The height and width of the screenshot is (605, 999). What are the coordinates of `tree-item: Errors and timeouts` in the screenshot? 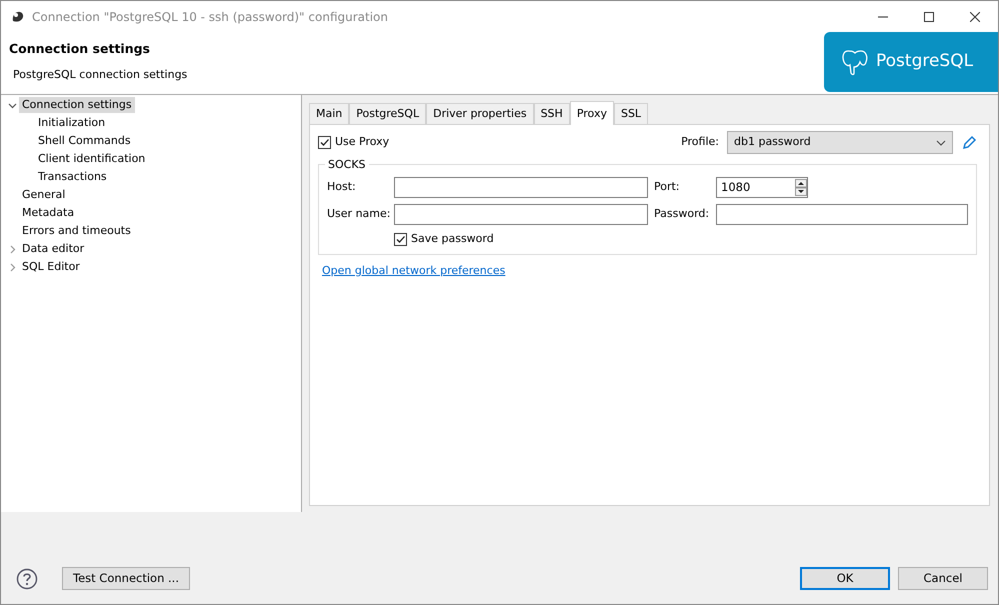 It's located at (76, 231).